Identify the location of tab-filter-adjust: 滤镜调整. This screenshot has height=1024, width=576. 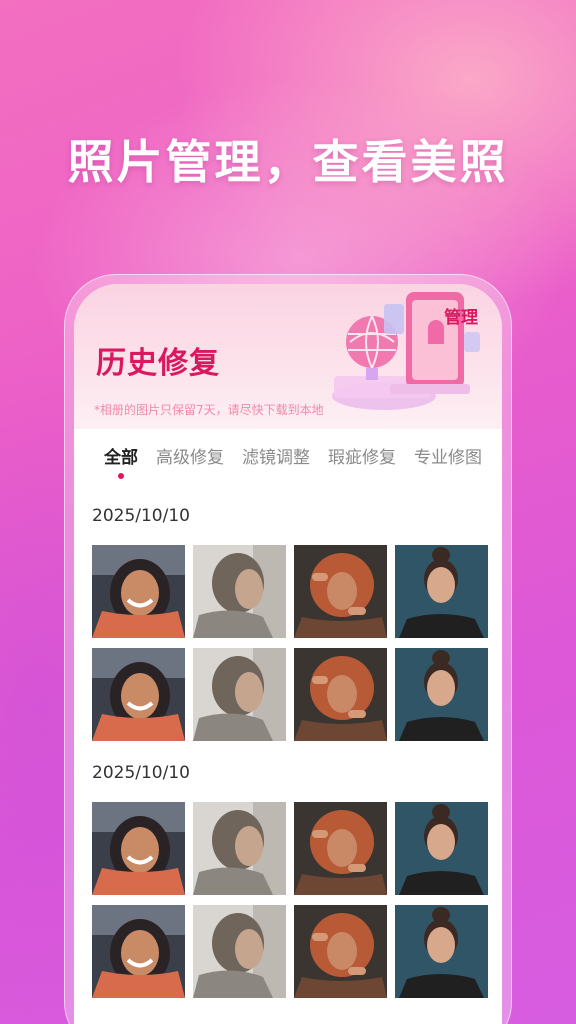
(276, 448).